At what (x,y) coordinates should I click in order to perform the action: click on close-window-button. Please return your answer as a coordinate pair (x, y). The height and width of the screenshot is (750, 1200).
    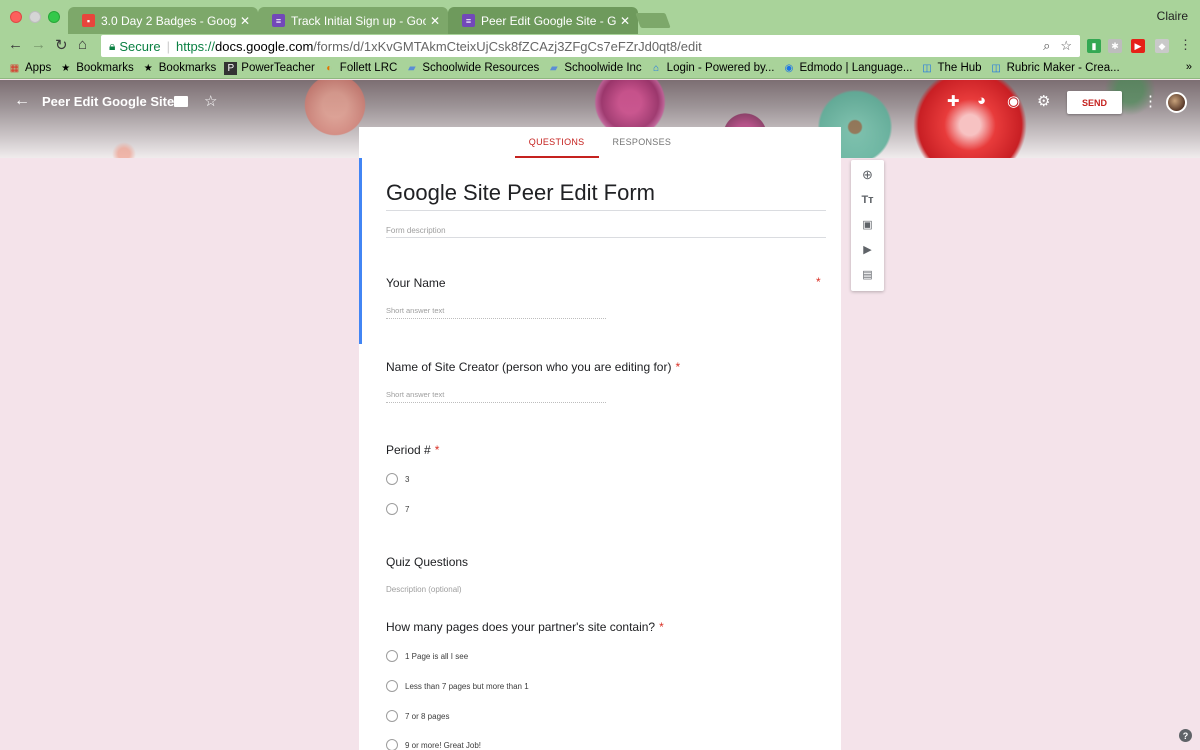
    Looking at the image, I should click on (16, 17).